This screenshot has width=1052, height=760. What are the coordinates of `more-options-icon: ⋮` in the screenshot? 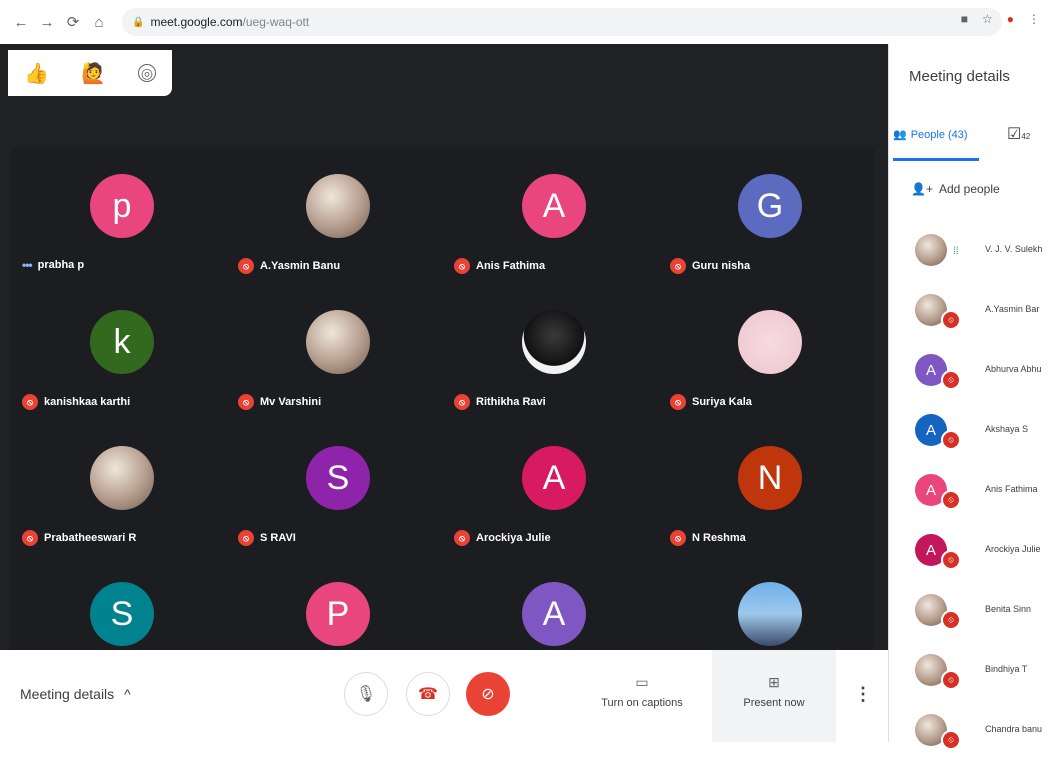 It's located at (863, 694).